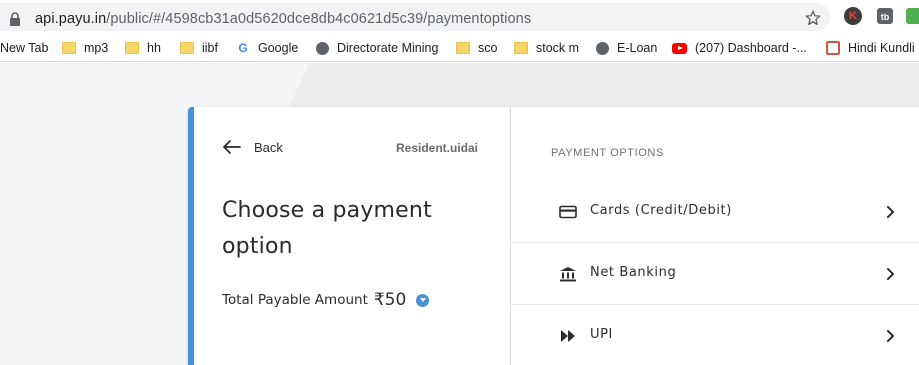 The image size is (919, 365). I want to click on merchant-name: Resident.uidai, so click(436, 148).